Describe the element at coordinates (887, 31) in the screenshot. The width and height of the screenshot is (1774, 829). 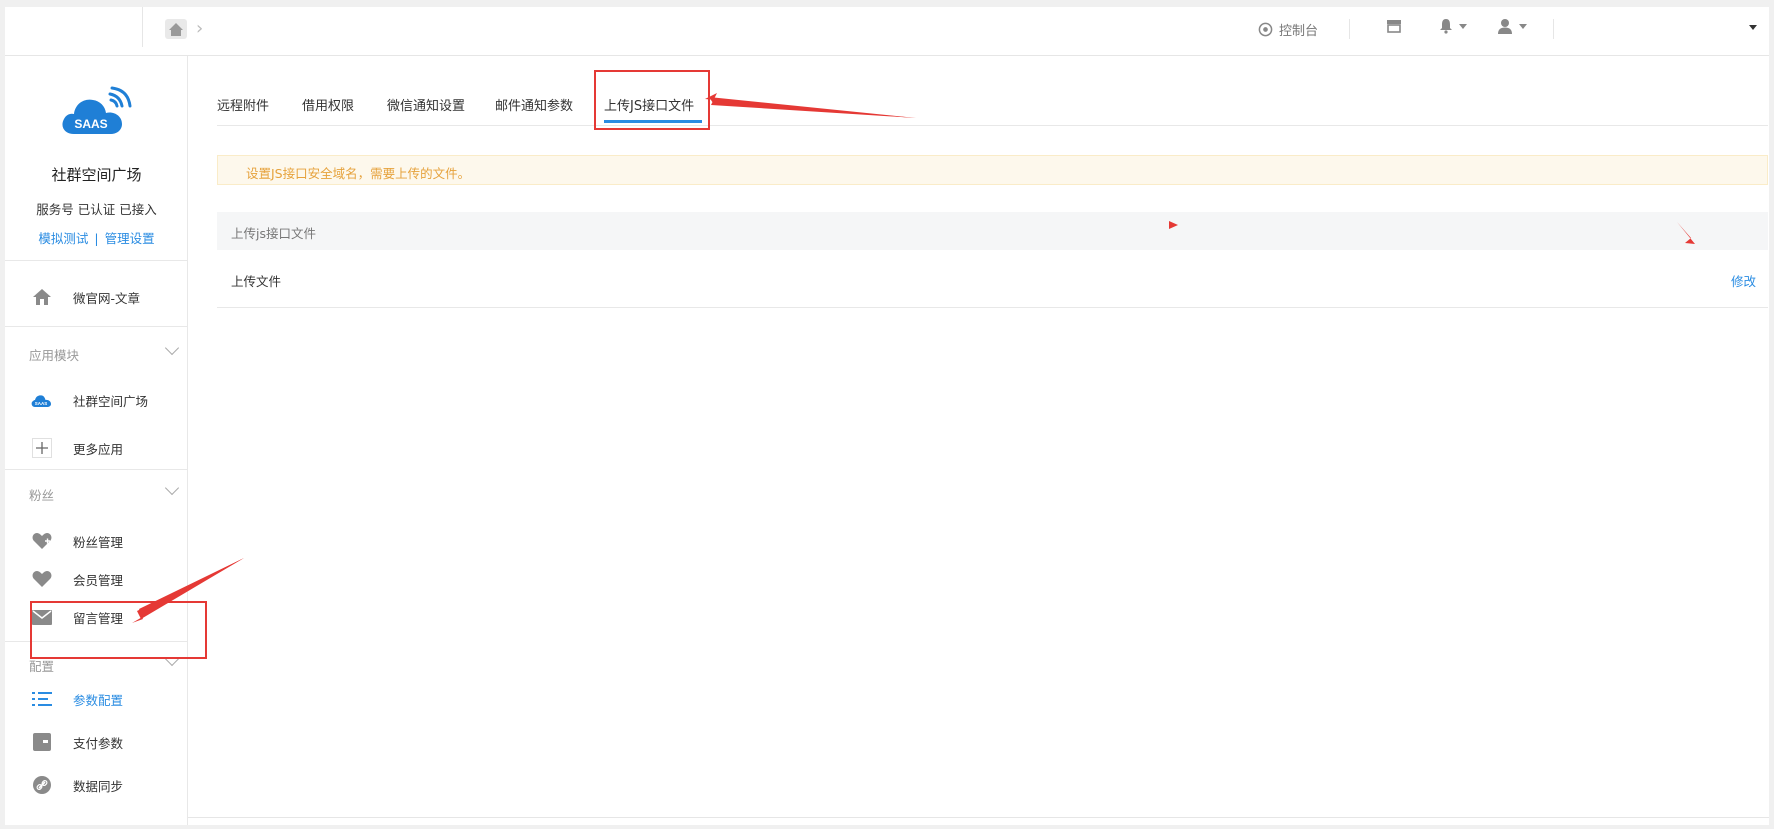
I see `top-bar: › 控制台` at that location.